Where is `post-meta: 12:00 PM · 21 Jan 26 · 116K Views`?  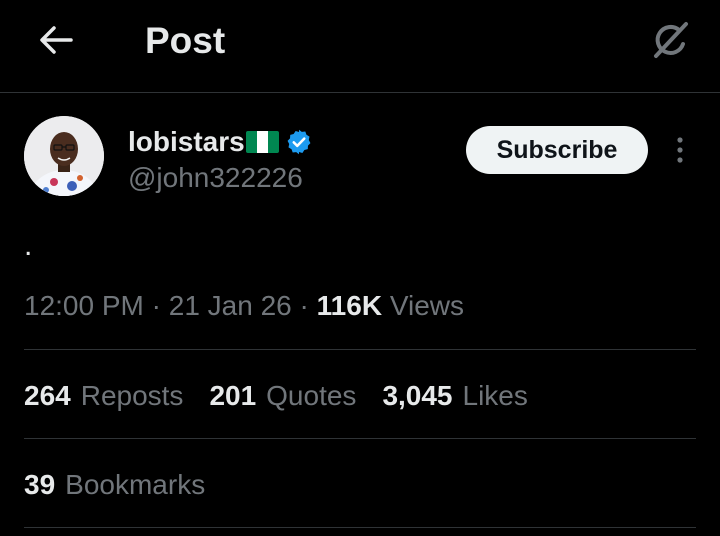
post-meta: 12:00 PM · 21 Jan 26 · 116K Views is located at coordinates (244, 306).